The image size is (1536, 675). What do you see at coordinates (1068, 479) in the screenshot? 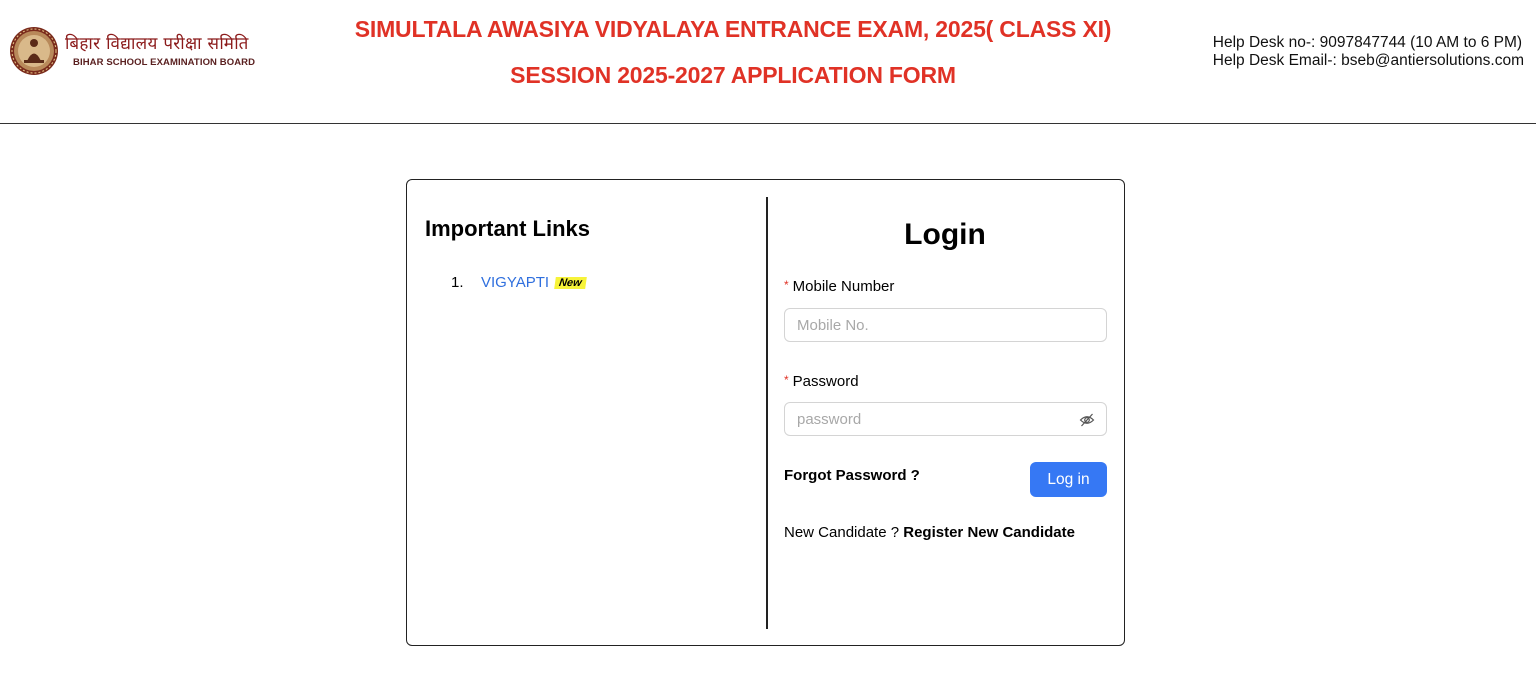
I see `login-button: Log in` at bounding box center [1068, 479].